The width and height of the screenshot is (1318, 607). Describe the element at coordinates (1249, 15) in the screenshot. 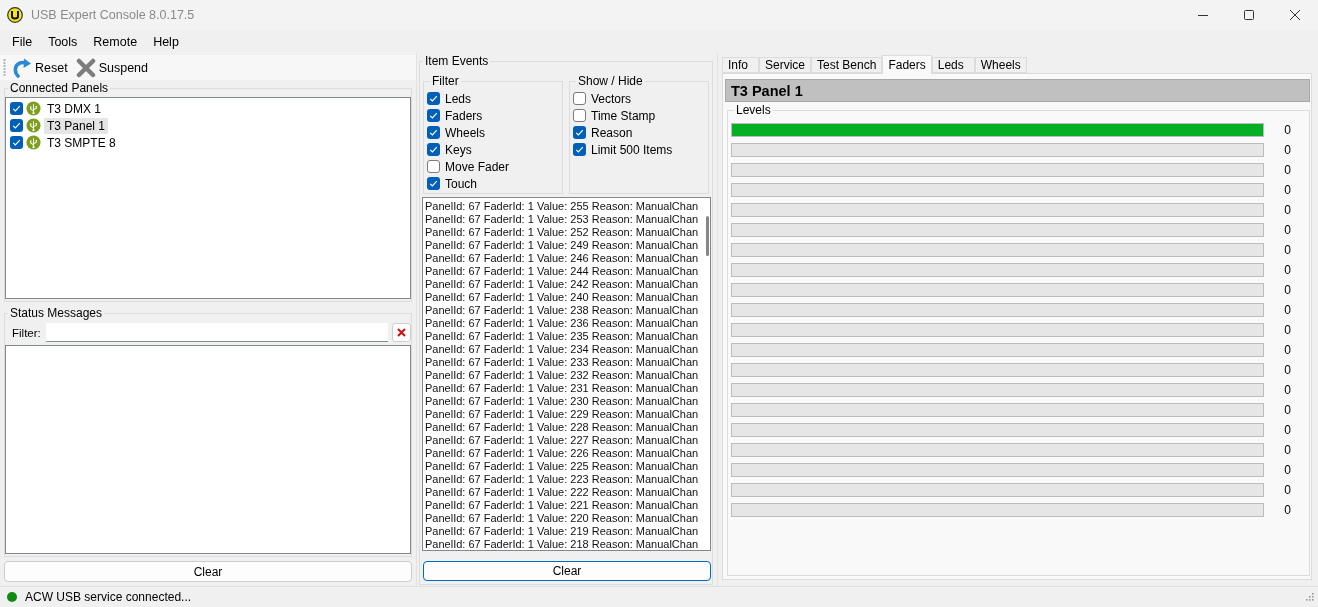

I see `maximize-icon` at that location.